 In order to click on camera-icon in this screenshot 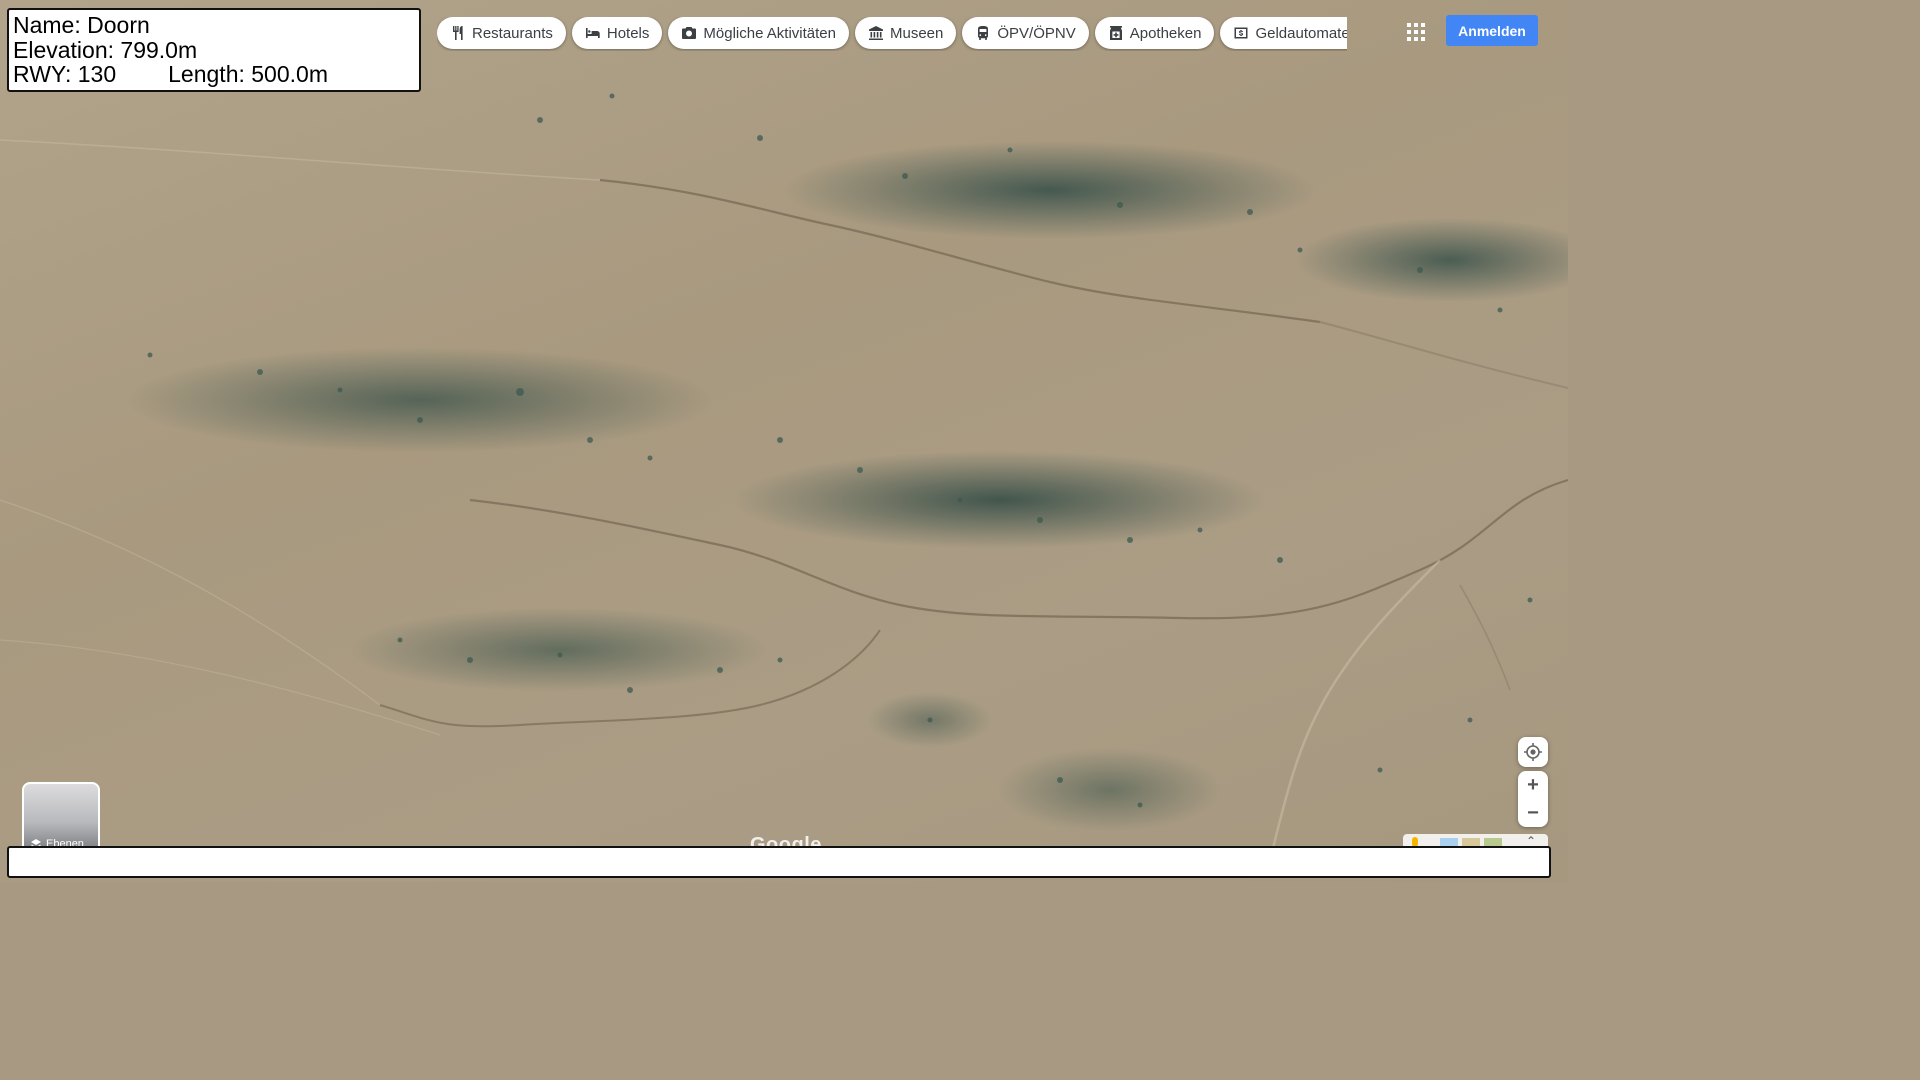, I will do `click(689, 33)`.